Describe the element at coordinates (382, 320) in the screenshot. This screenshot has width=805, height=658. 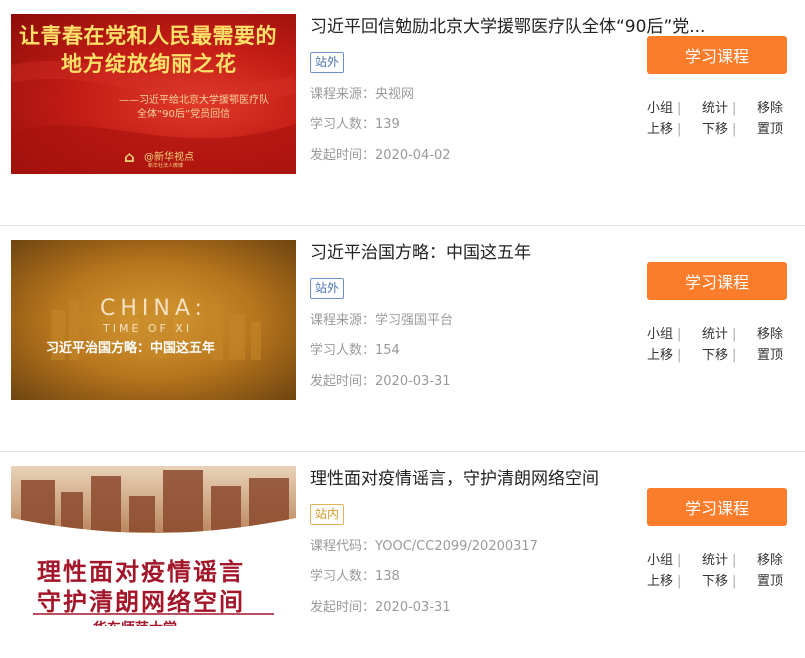
I see `course-source: 课程来源：学习强国平台` at that location.